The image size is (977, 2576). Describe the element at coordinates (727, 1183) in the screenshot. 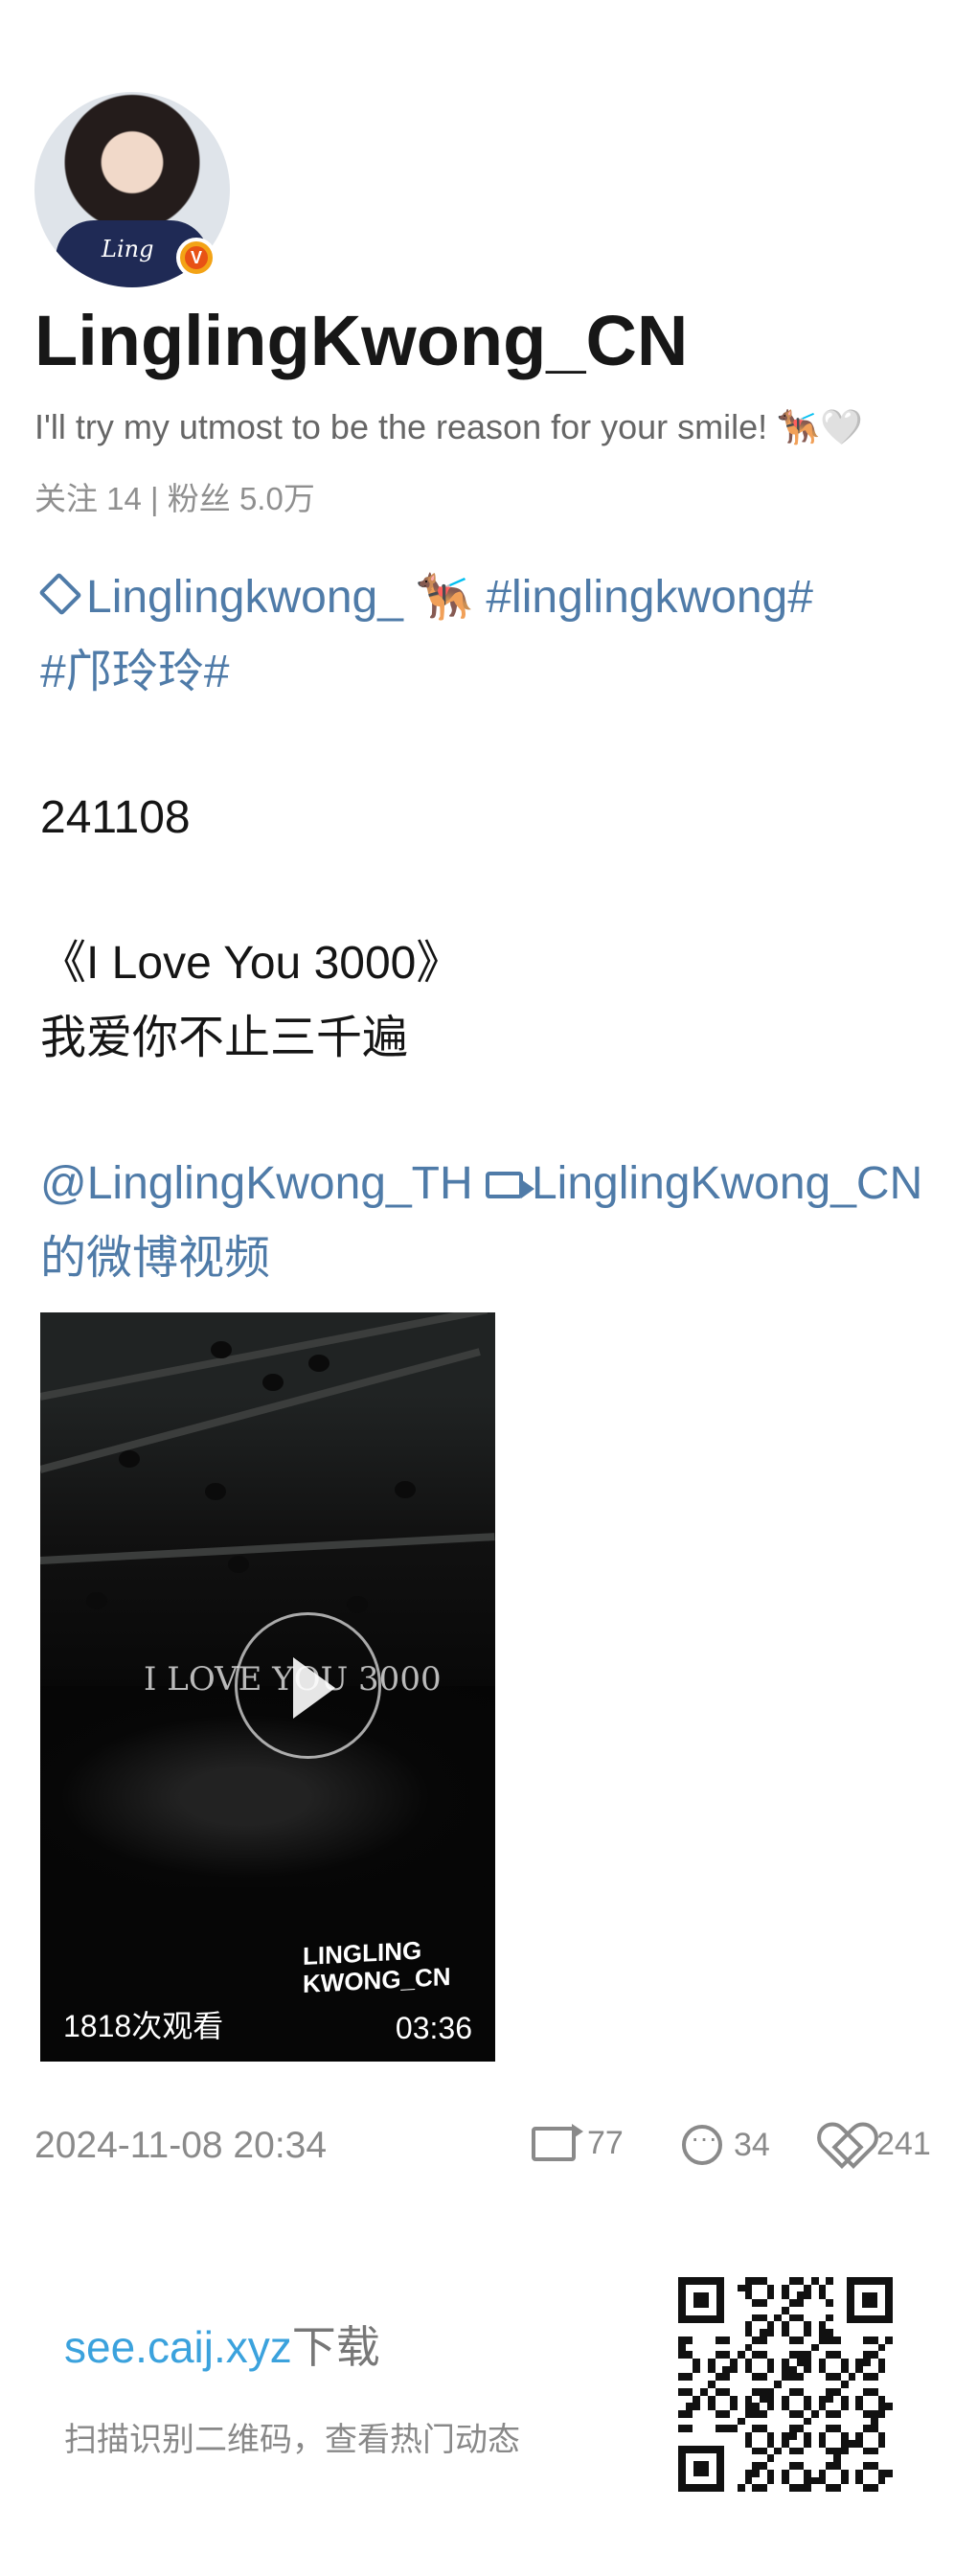

I see `video-link: LinglingKwong_CN` at that location.